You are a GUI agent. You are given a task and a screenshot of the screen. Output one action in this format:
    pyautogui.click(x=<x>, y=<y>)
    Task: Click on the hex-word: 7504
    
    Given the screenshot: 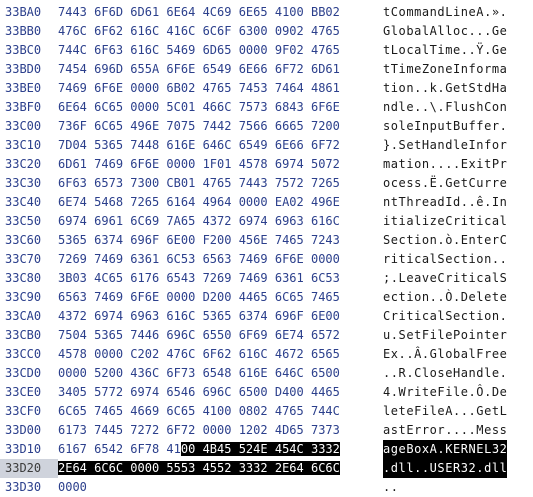 What is the action you would take?
    pyautogui.click(x=72, y=335)
    